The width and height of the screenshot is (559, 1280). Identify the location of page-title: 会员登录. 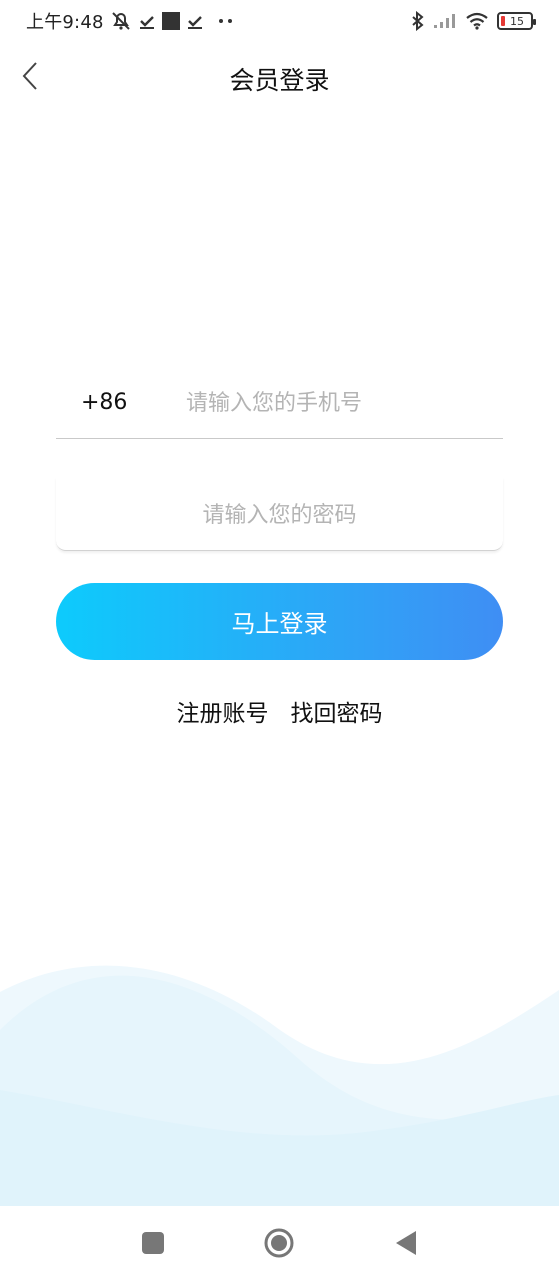
(279, 80).